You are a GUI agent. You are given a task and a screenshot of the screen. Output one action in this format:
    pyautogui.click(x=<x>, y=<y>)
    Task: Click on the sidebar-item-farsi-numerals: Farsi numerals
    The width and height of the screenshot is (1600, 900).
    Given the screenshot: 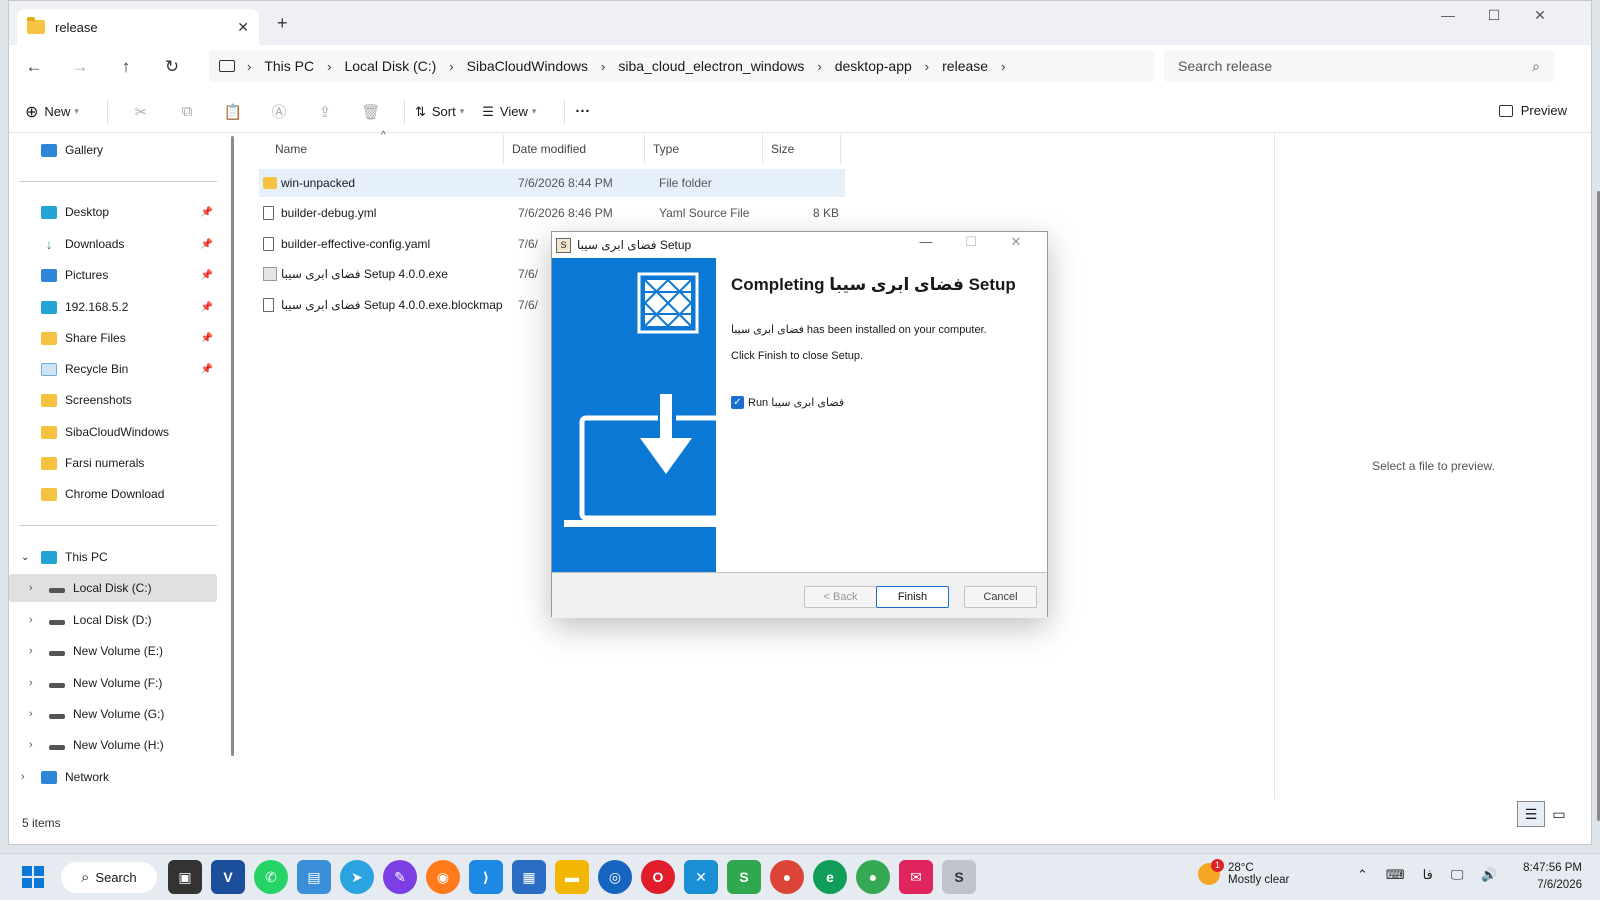 What is the action you would take?
    pyautogui.click(x=113, y=463)
    